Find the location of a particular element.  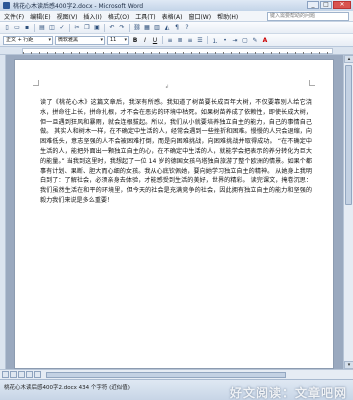

redo-icon: ↷ is located at coordinates (122, 28).